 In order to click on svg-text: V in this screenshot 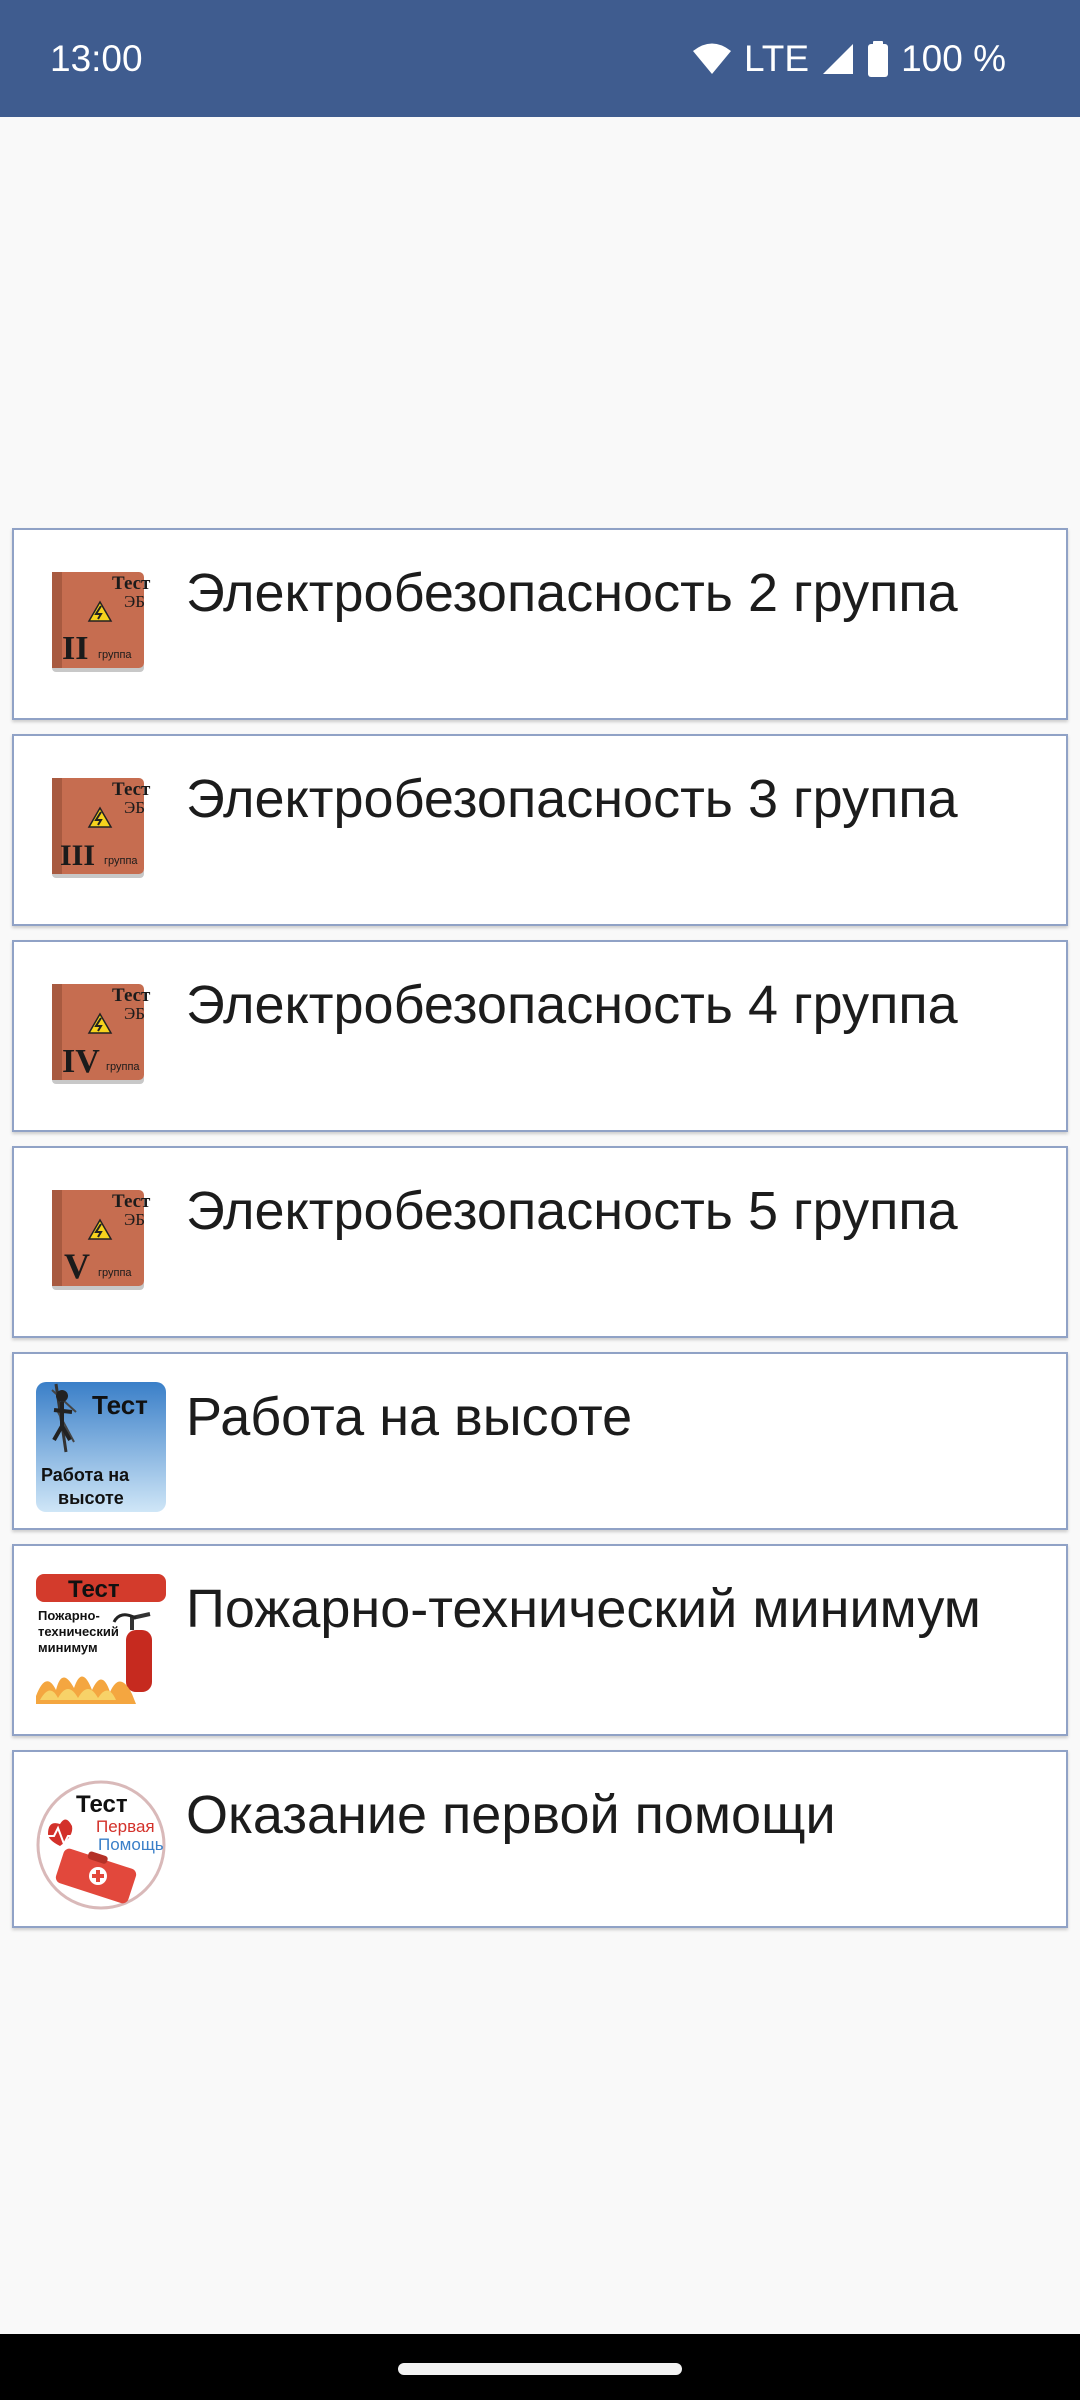, I will do `click(77, 1266)`.